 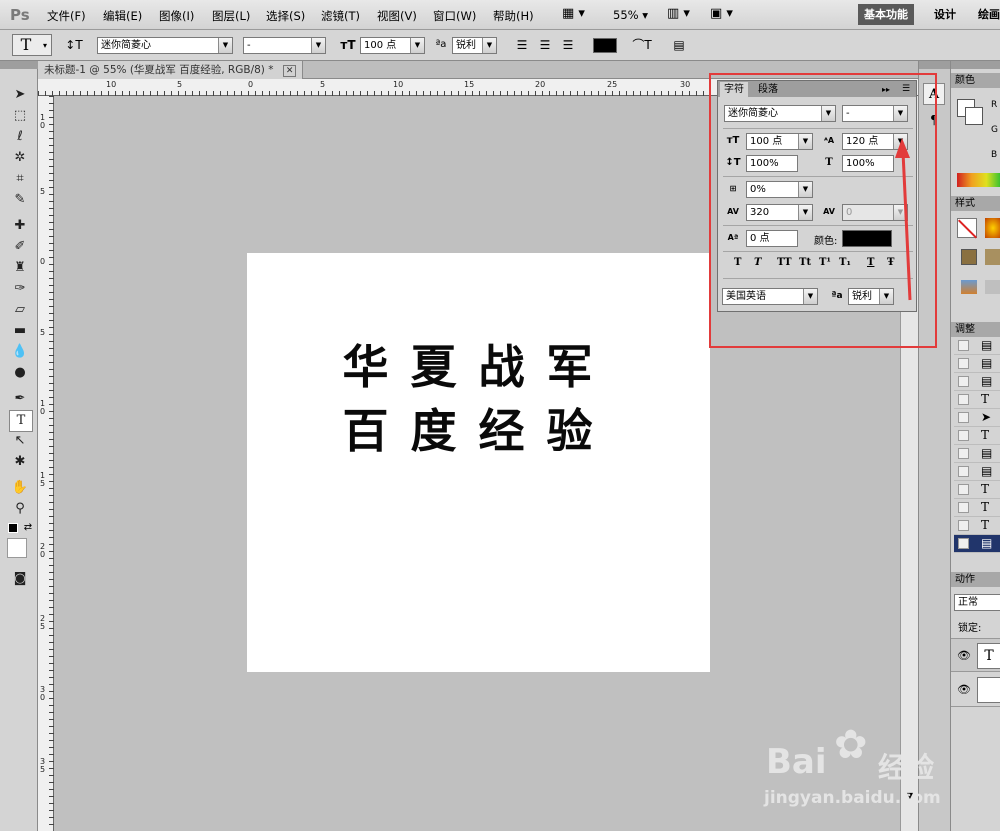 I want to click on font-size-select: 100 点 ▼, so click(x=392, y=45).